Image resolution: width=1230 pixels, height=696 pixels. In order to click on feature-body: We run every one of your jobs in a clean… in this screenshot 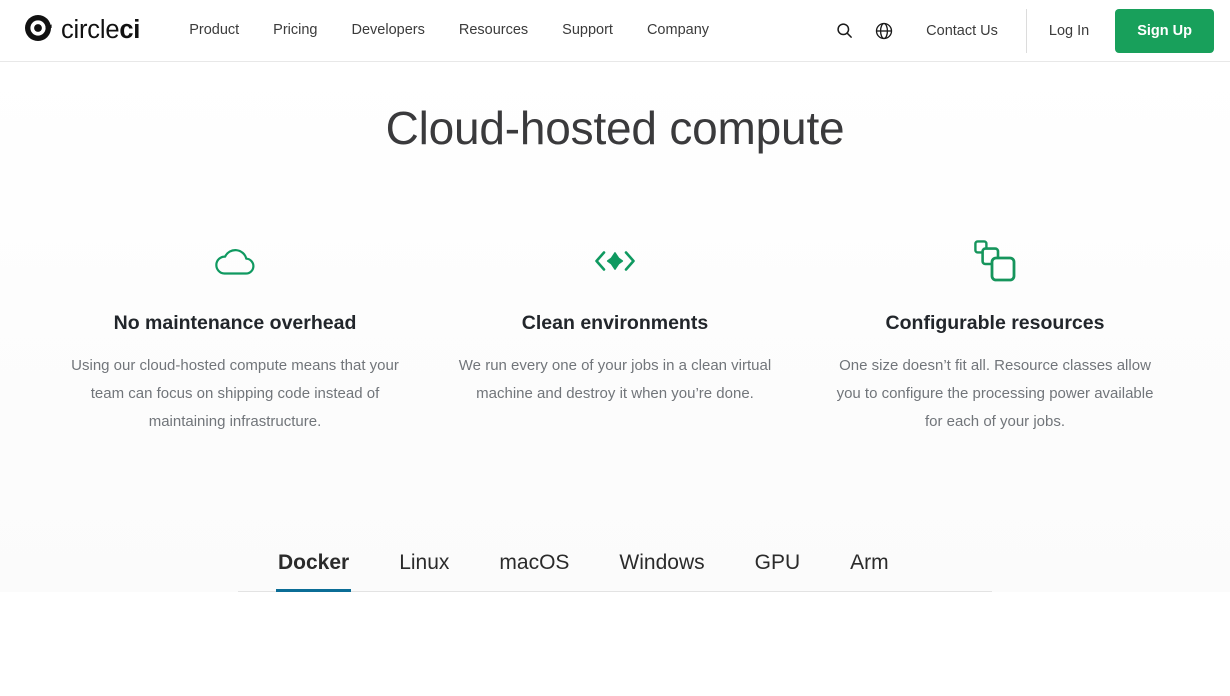, I will do `click(615, 380)`.